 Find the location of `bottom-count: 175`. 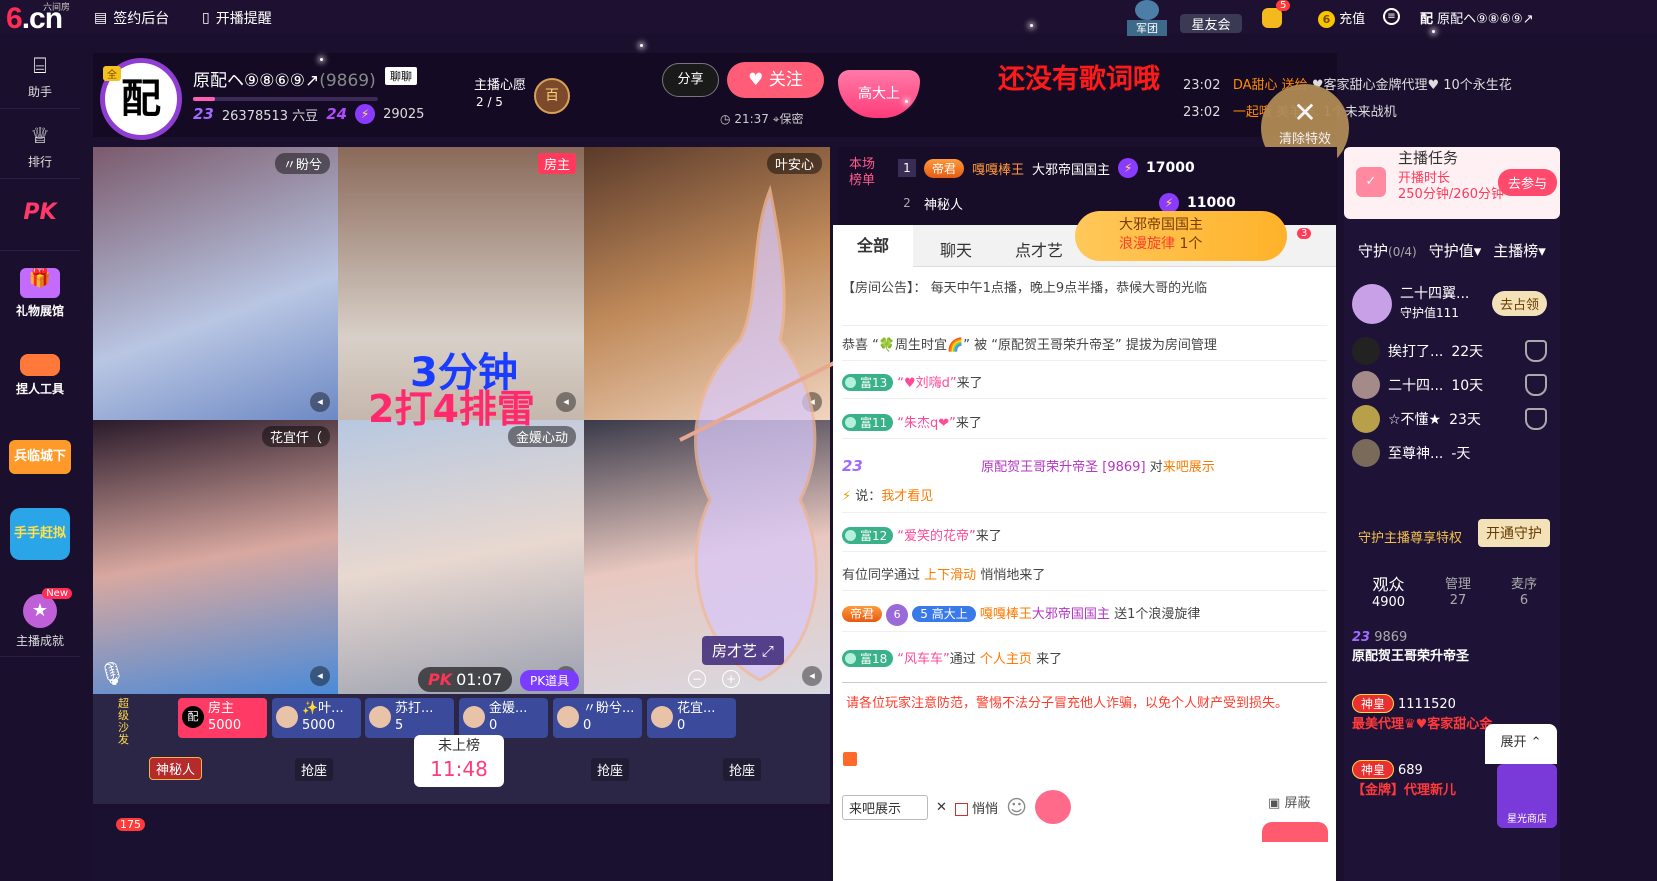

bottom-count: 175 is located at coordinates (130, 824).